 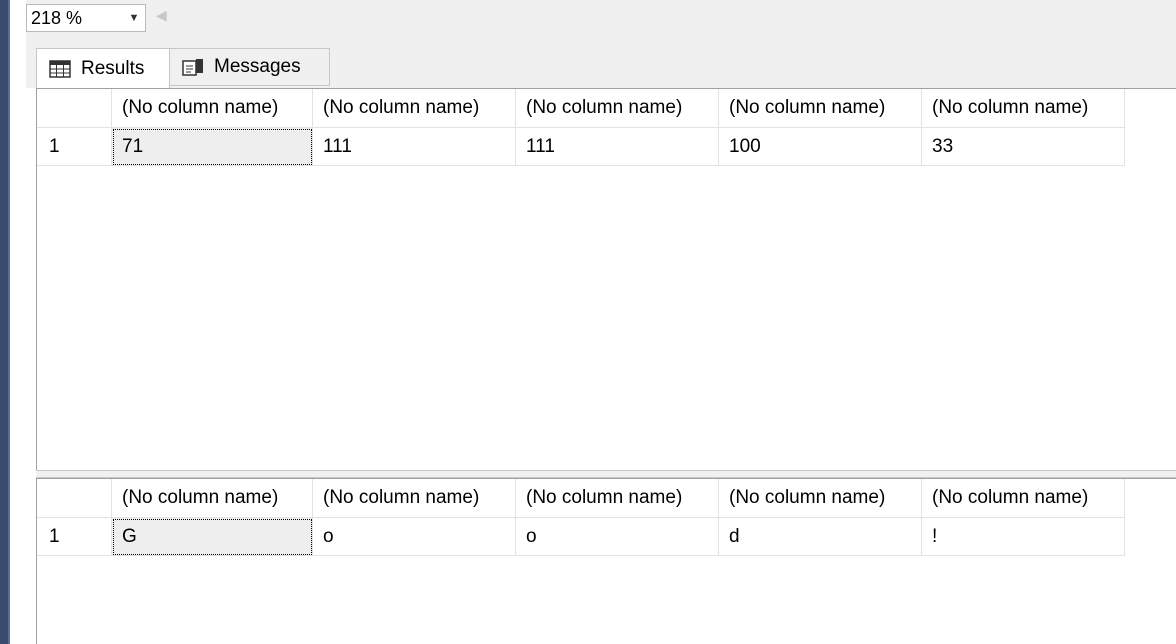 I want to click on scroll-left-arrow-icon: ◀, so click(x=161, y=15).